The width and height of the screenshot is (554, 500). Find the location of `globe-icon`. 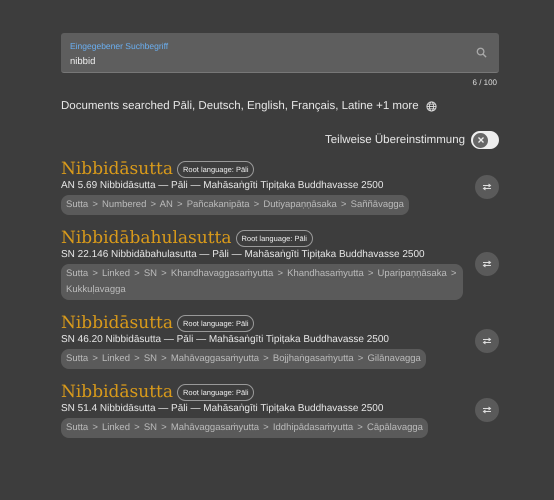

globe-icon is located at coordinates (431, 106).